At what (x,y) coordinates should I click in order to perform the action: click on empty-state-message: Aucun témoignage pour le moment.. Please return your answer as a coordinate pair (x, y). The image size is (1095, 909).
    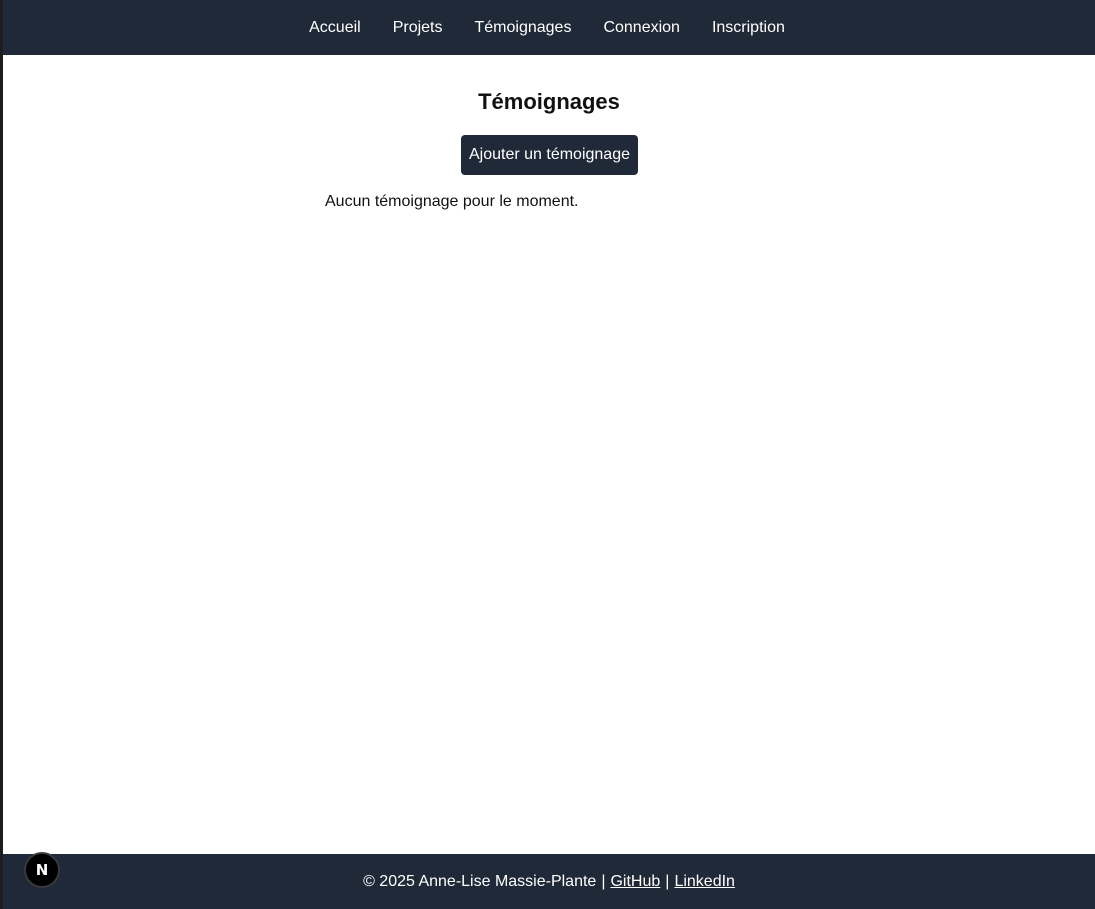
    Looking at the image, I should click on (452, 201).